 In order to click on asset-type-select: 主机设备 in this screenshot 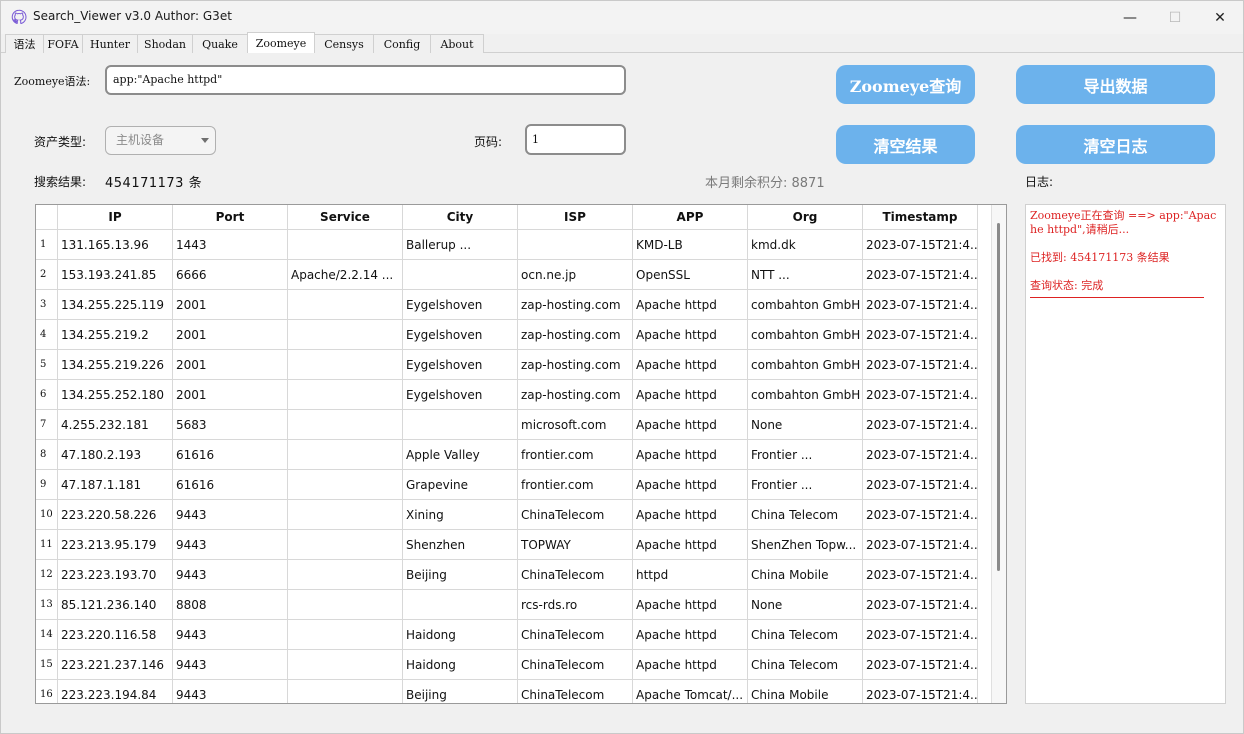, I will do `click(160, 140)`.